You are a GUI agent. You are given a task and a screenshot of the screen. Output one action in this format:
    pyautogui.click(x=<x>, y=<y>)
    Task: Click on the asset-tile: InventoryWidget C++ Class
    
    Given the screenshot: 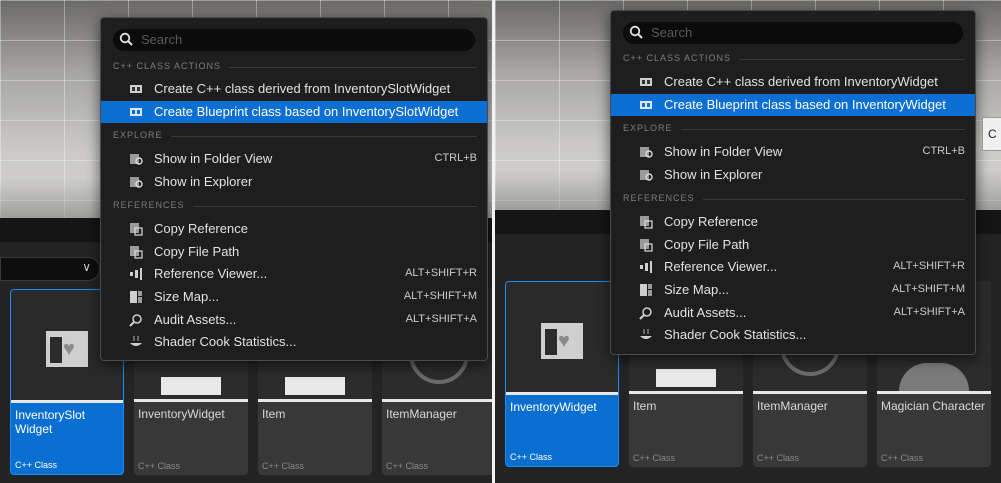 What is the action you would take?
    pyautogui.click(x=562, y=374)
    